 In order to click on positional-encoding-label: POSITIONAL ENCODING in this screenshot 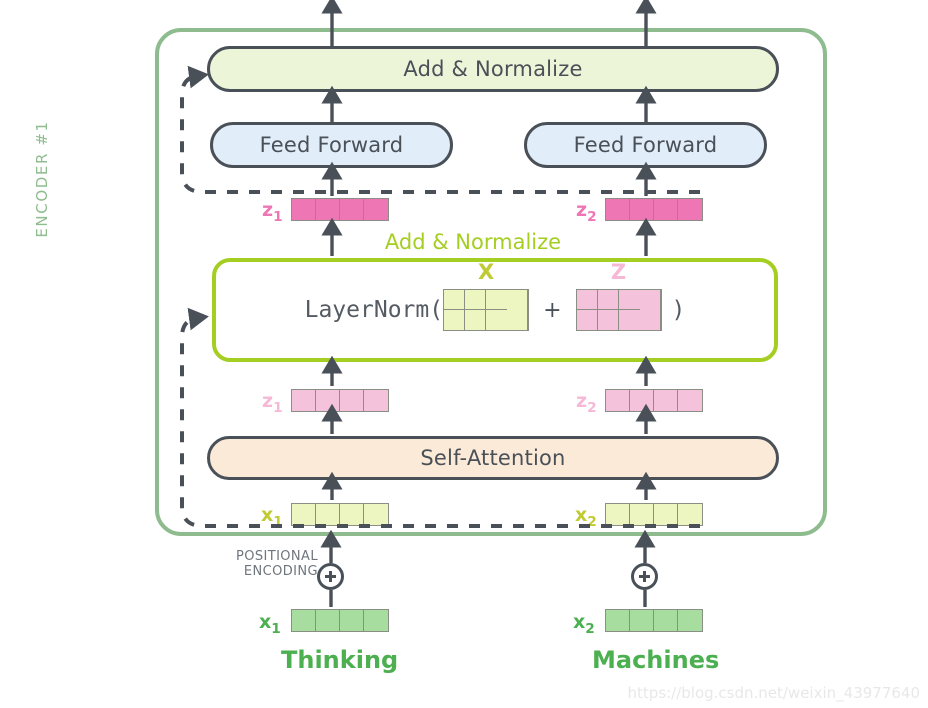, I will do `click(259, 564)`.